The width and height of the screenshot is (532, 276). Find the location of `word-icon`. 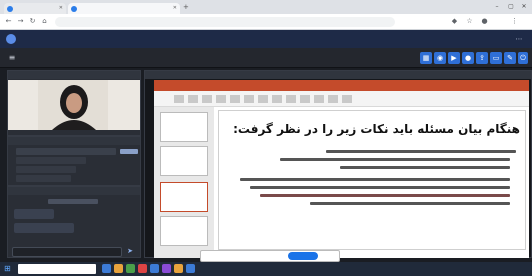

word-icon is located at coordinates (154, 268).